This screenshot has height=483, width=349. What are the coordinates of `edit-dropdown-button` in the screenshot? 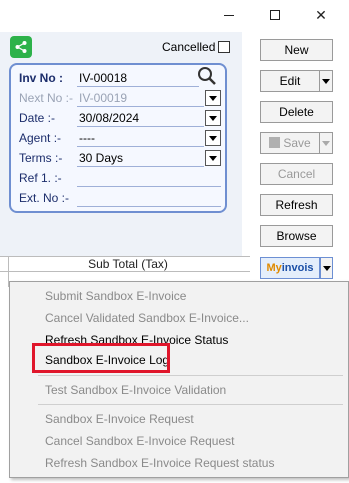 It's located at (326, 81).